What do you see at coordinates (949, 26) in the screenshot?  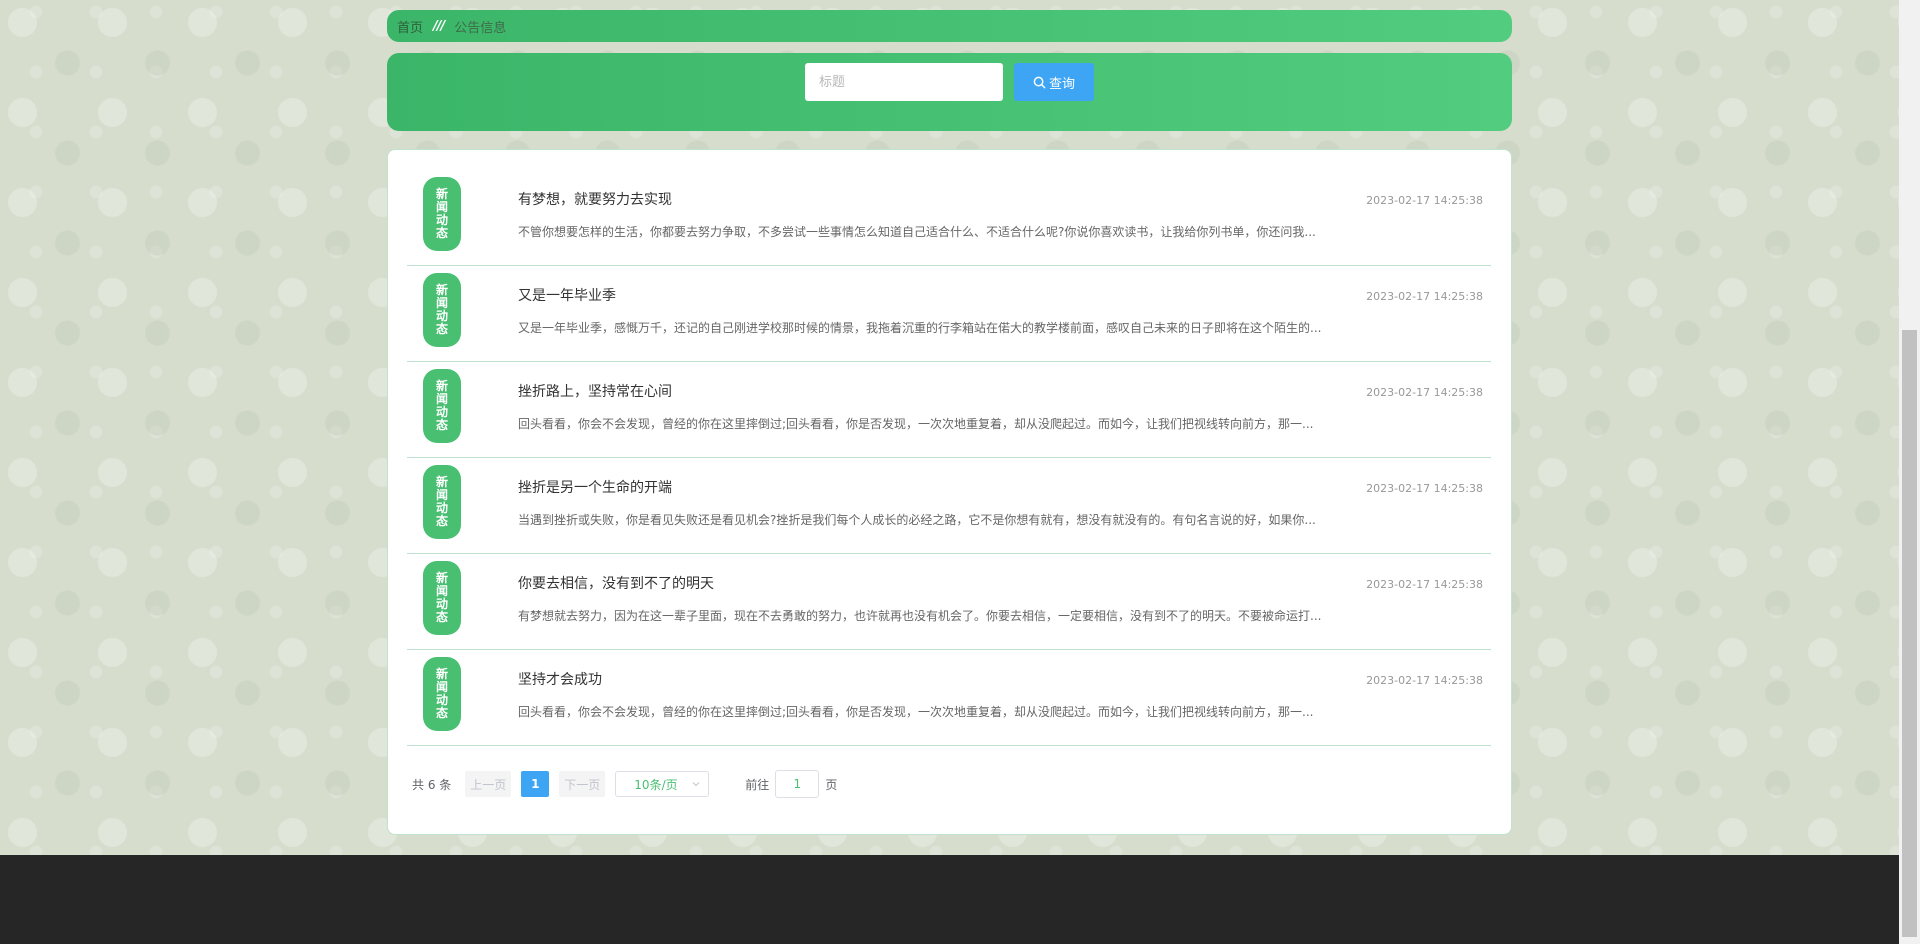 I see `breadcrumb: 首页 /// 公告信息` at bounding box center [949, 26].